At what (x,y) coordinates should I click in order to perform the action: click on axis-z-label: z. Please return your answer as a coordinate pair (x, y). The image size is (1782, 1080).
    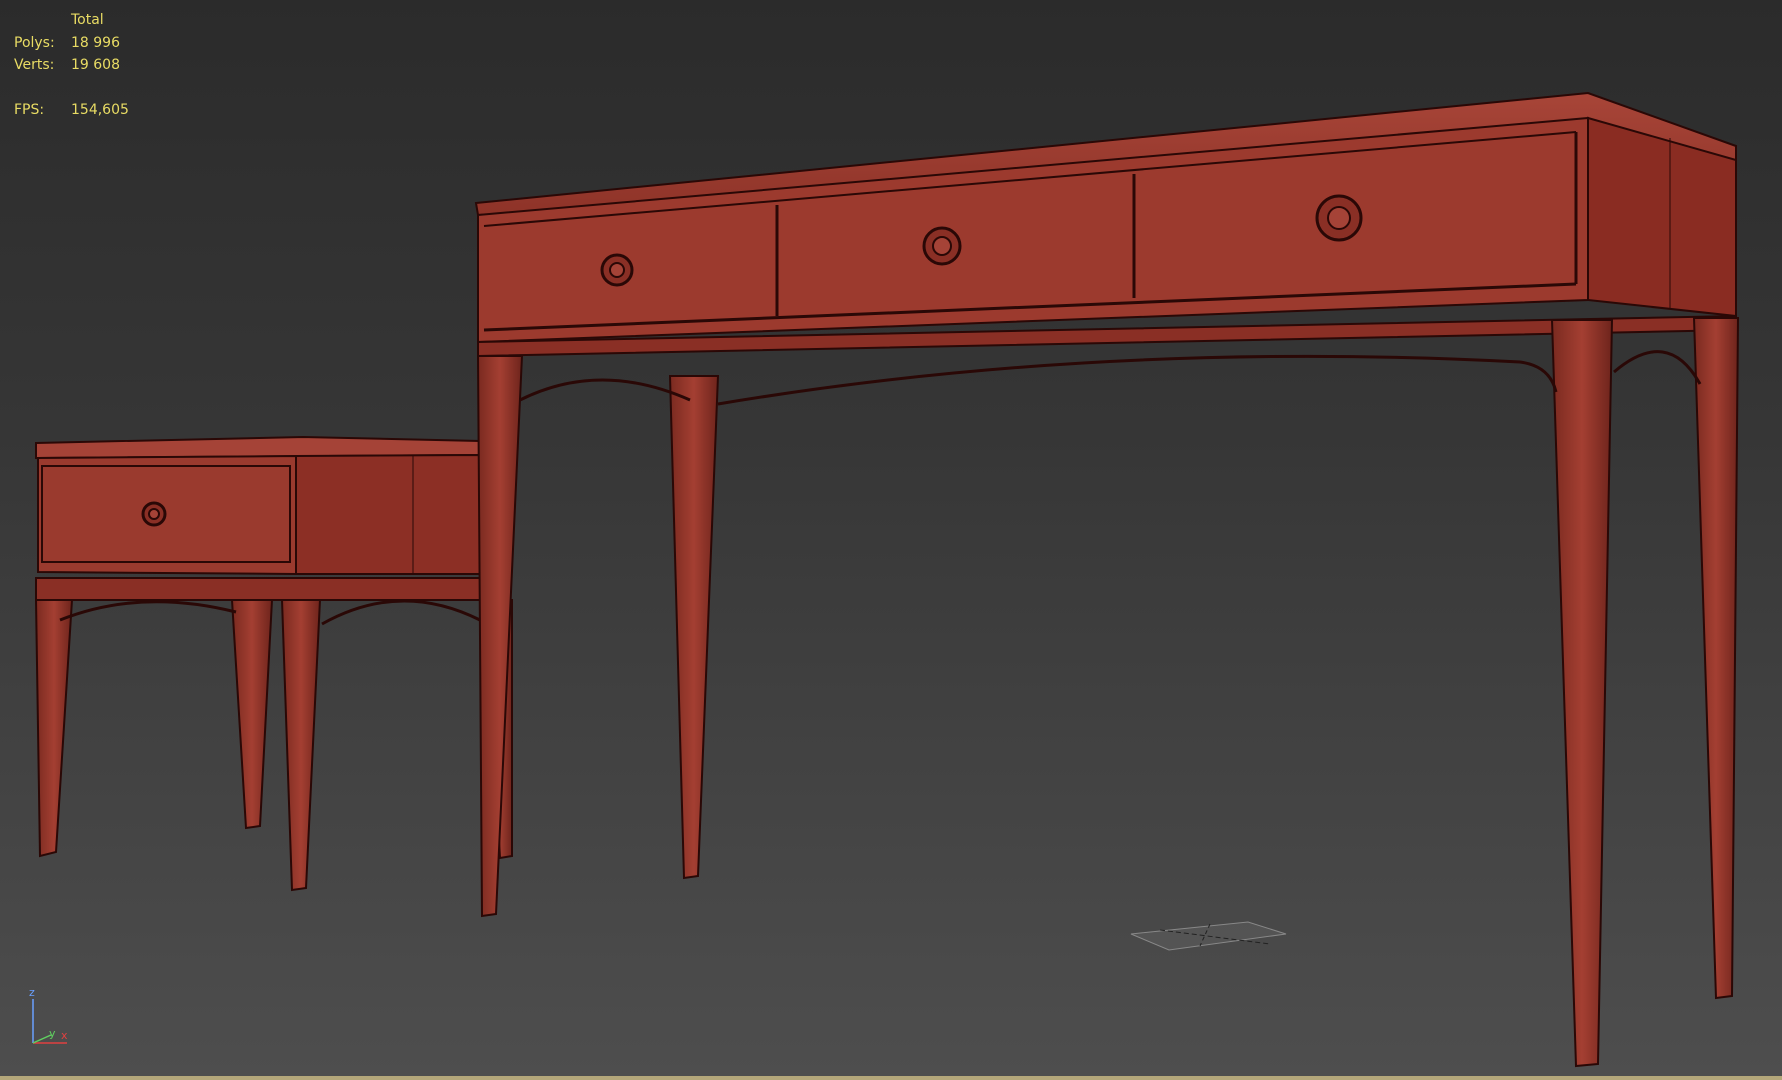
    Looking at the image, I should click on (32, 992).